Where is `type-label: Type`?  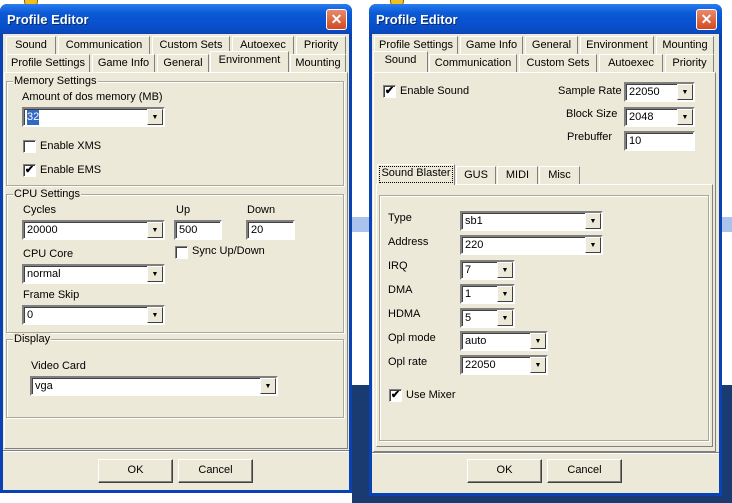
type-label: Type is located at coordinates (400, 218).